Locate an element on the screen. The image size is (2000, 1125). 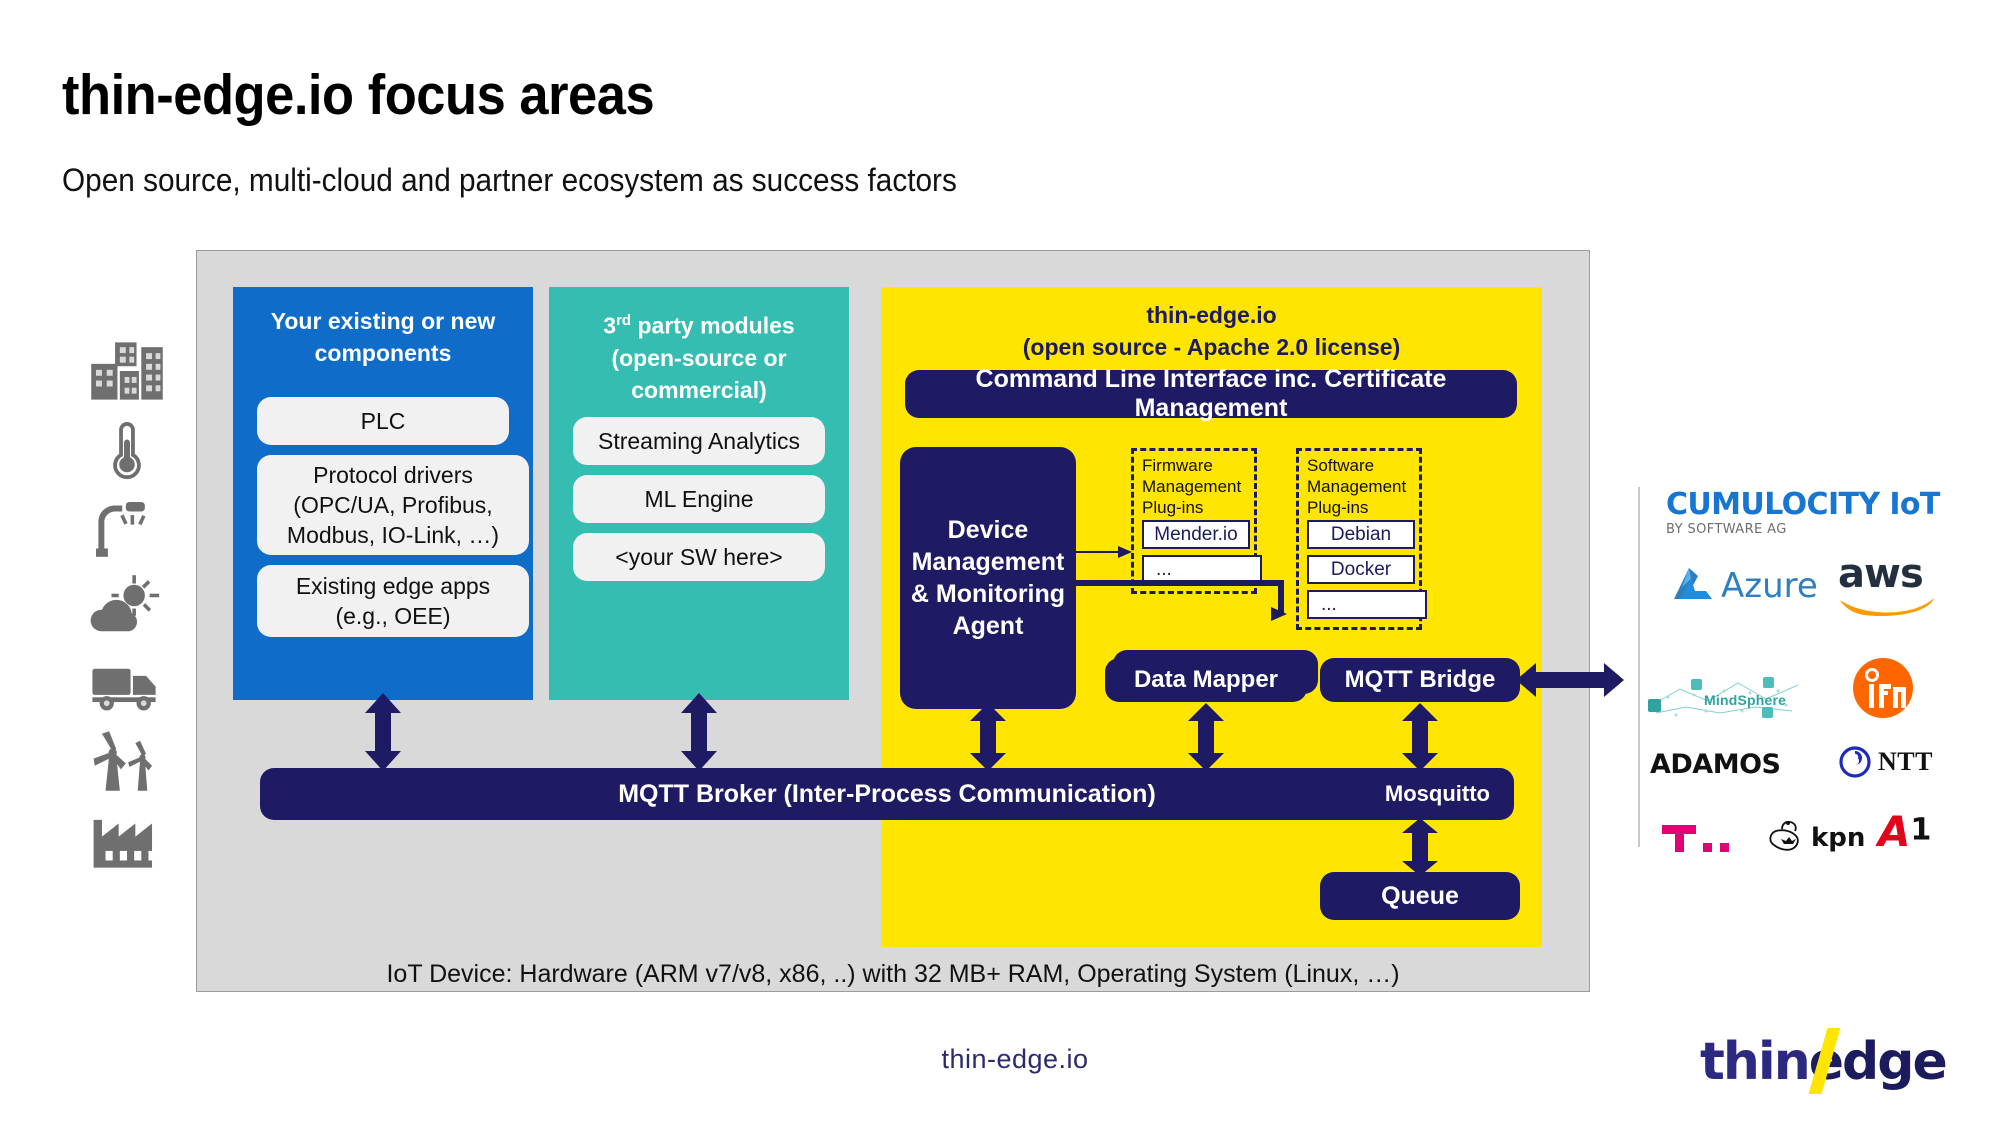
chip-streaming-analytics: Streaming Analytics is located at coordinates (699, 441).